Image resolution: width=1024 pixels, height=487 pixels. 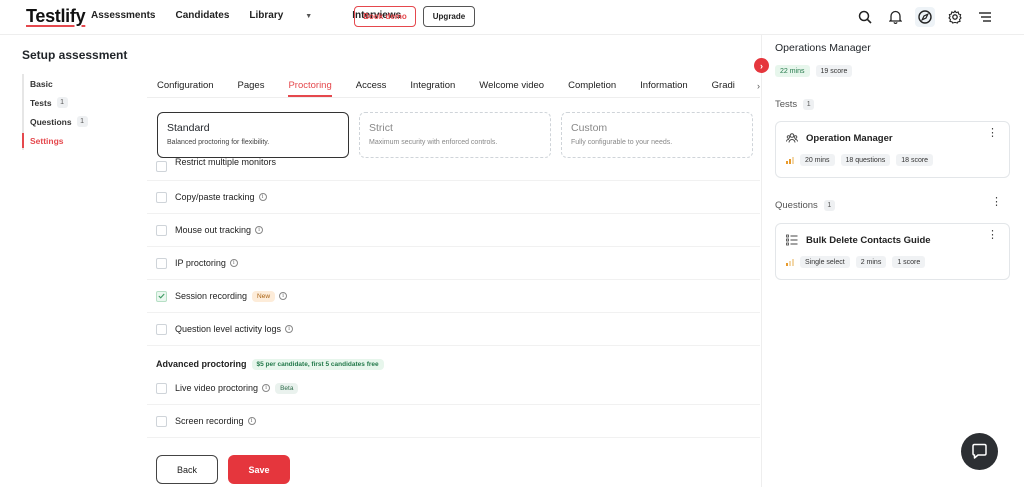 I want to click on test-name: Operation Manager, so click(x=849, y=138).